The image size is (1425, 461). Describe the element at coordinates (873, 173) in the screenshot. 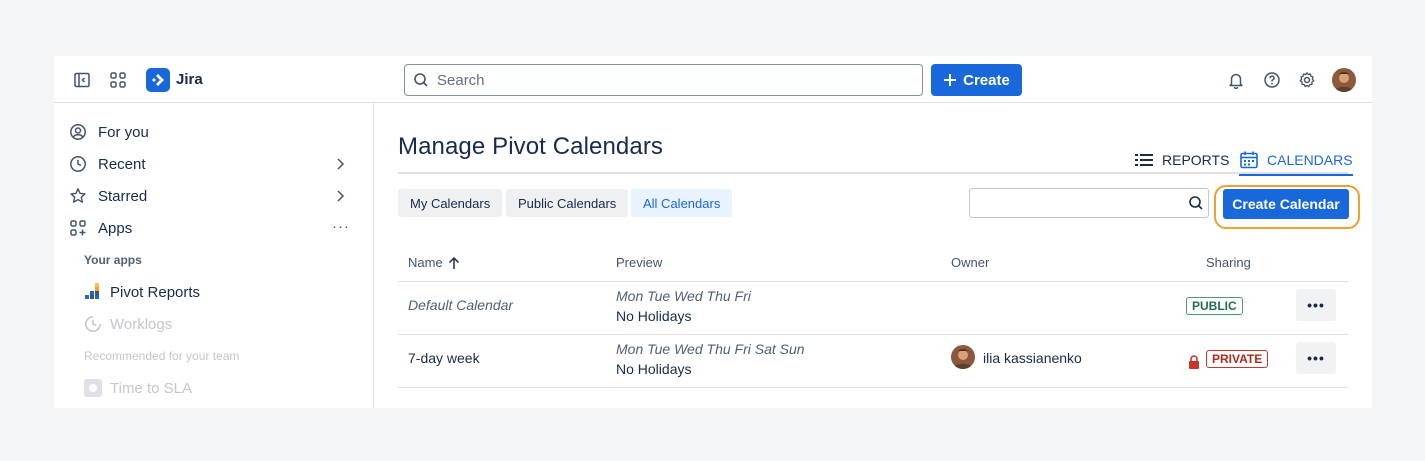

I see `tabs-divider` at that location.